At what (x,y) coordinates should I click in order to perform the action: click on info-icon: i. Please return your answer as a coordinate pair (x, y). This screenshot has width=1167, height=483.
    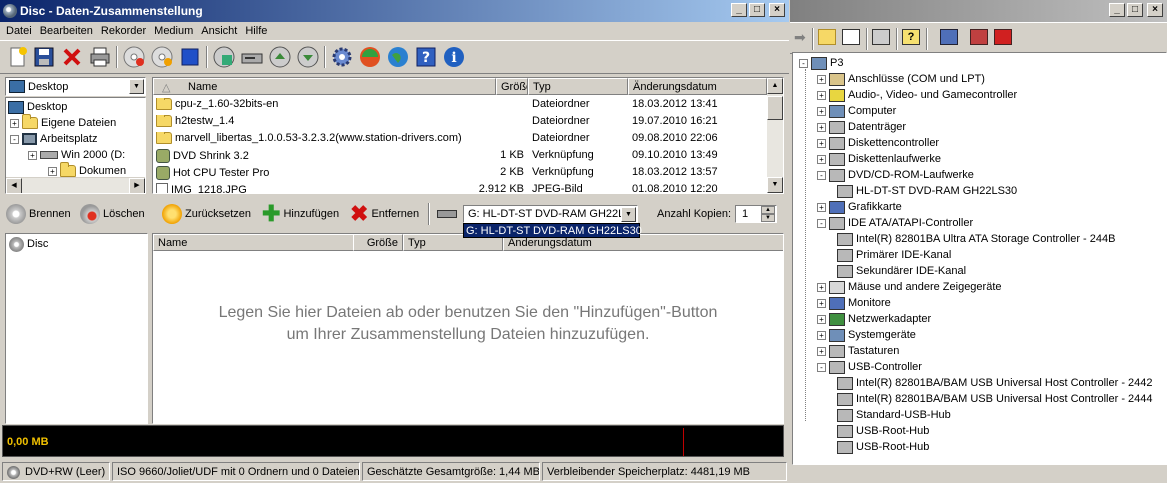
    Looking at the image, I should click on (454, 57).